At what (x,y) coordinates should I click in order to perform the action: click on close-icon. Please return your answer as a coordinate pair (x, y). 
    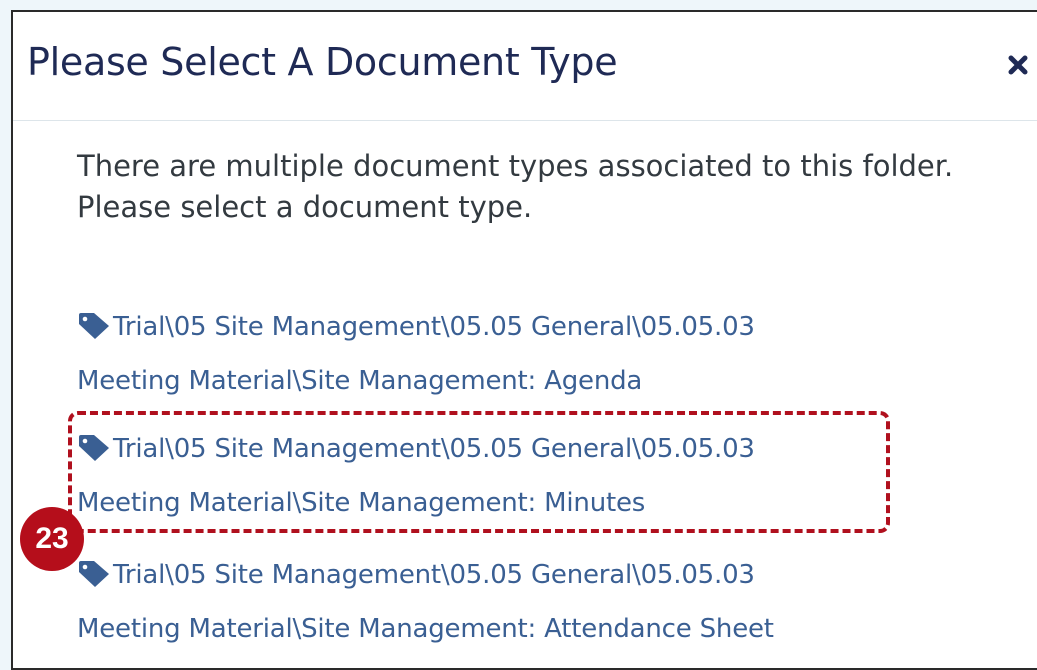
    Looking at the image, I should click on (1018, 65).